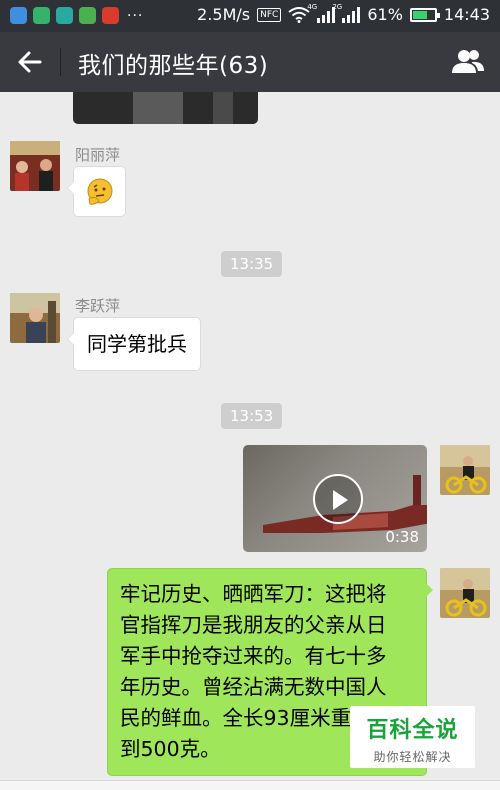 This screenshot has width=500, height=790. What do you see at coordinates (224, 14) in the screenshot?
I see `network-speed: 2.5M/s` at bounding box center [224, 14].